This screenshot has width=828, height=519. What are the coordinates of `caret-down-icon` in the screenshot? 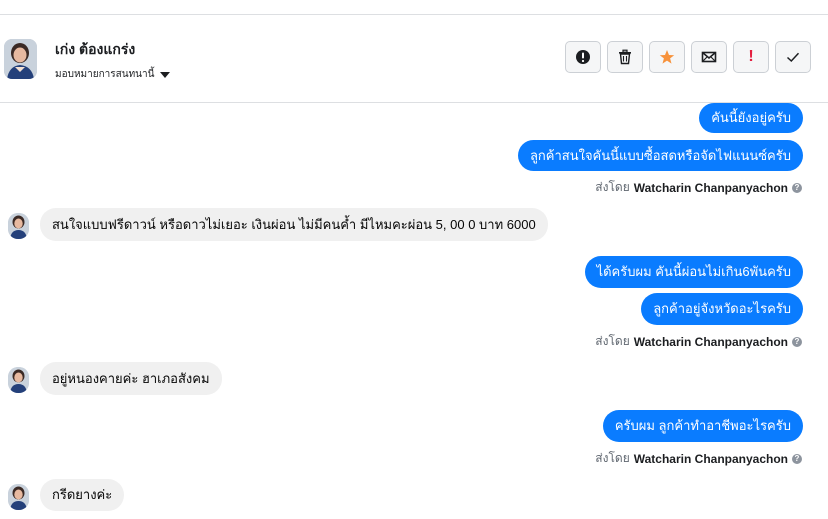 It's located at (165, 74).